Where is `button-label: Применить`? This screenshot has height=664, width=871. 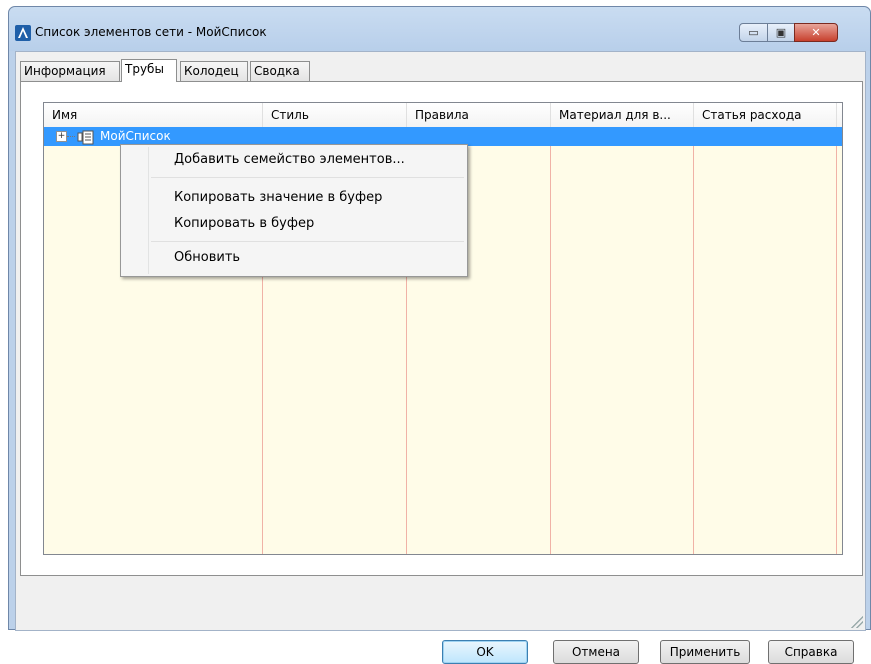 button-label: Применить is located at coordinates (705, 652).